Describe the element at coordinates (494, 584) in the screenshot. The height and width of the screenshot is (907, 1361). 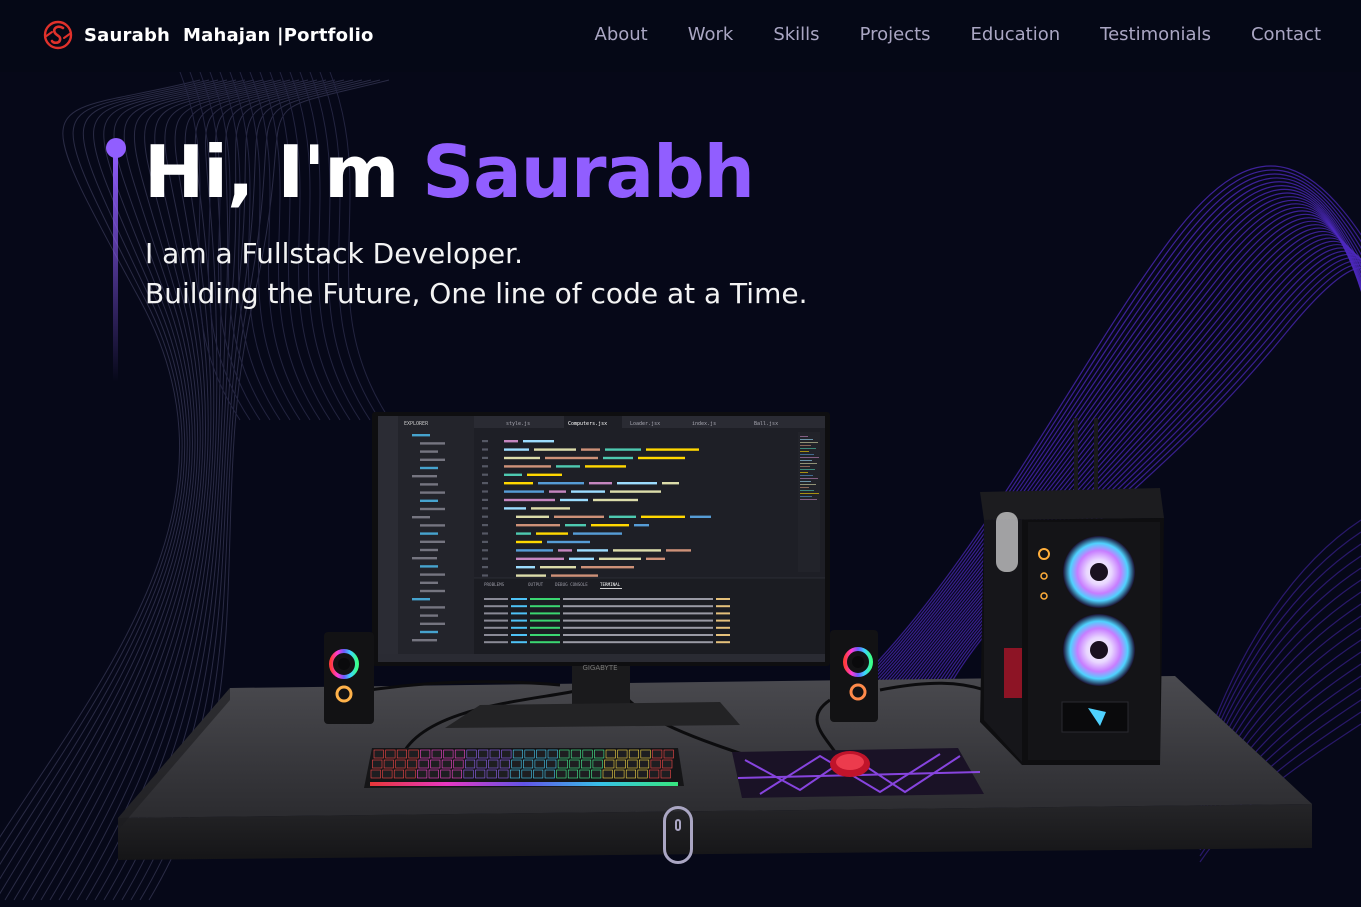
I see `panel-tab: PROBLEMS` at that location.